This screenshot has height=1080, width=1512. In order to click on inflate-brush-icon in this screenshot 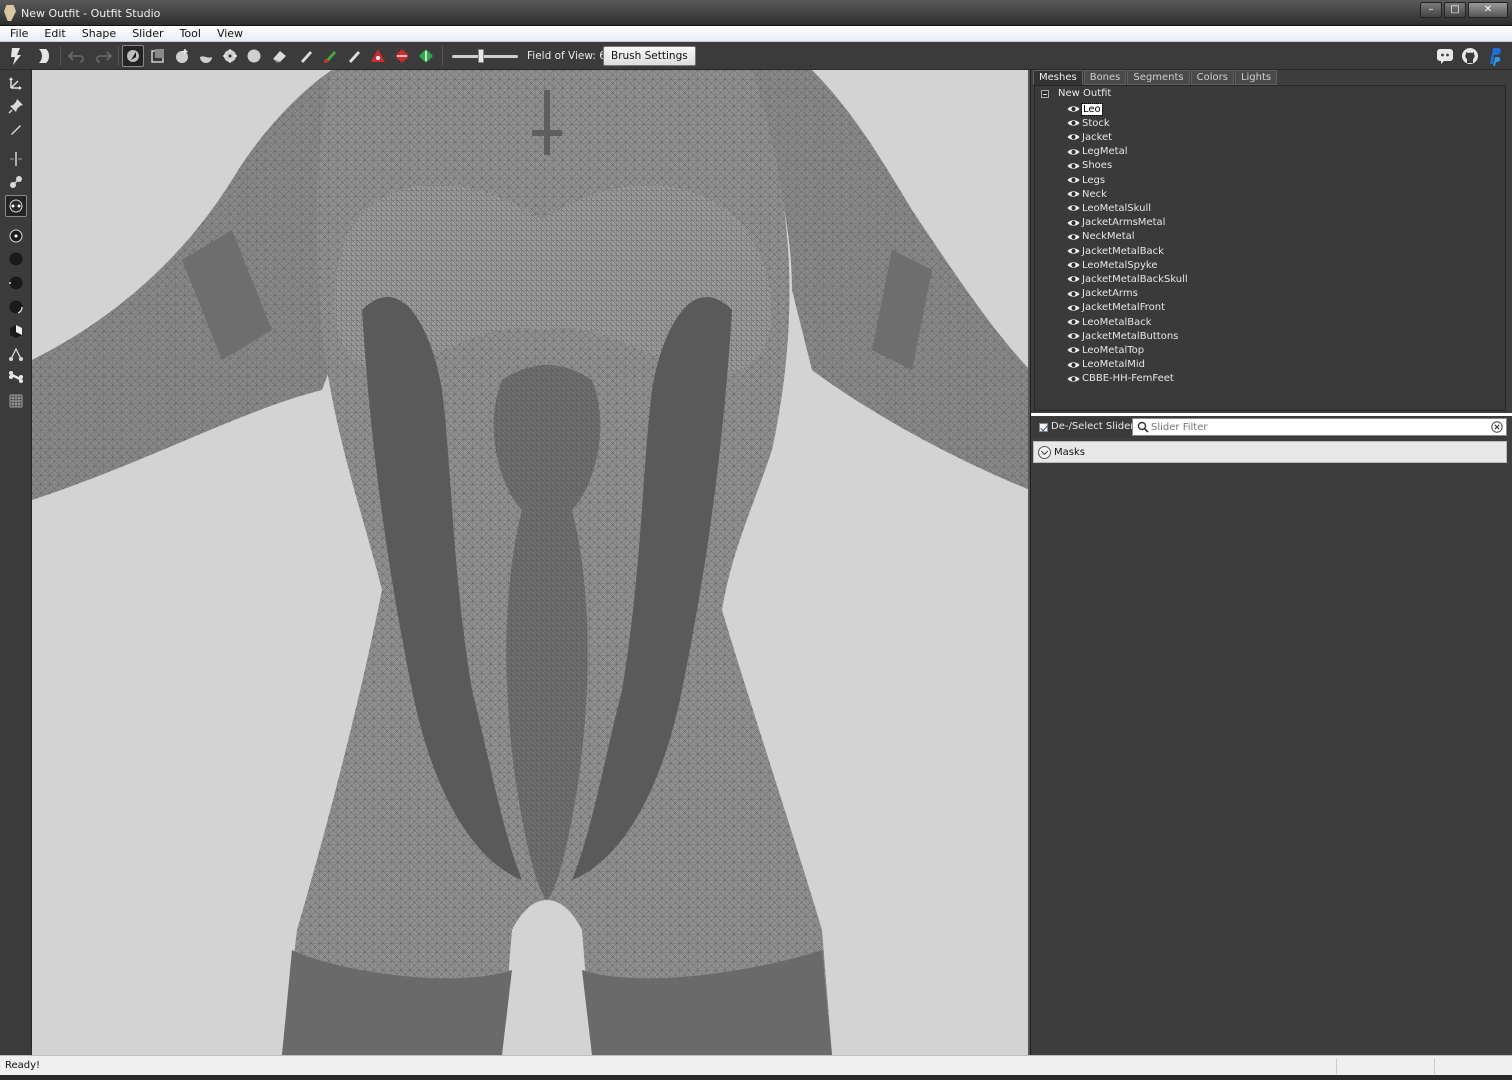, I will do `click(182, 56)`.